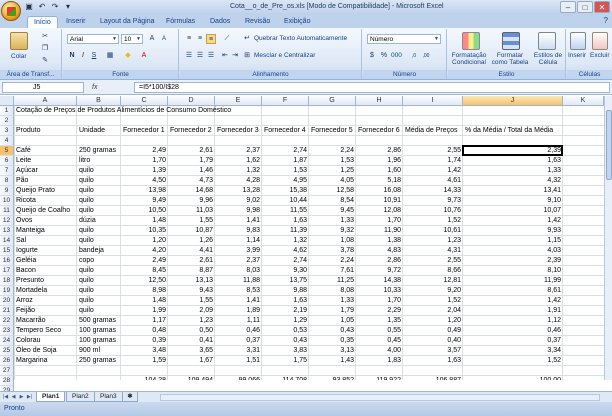 The image size is (612, 416). I want to click on cell-b23: 100 gramas, so click(99, 331).